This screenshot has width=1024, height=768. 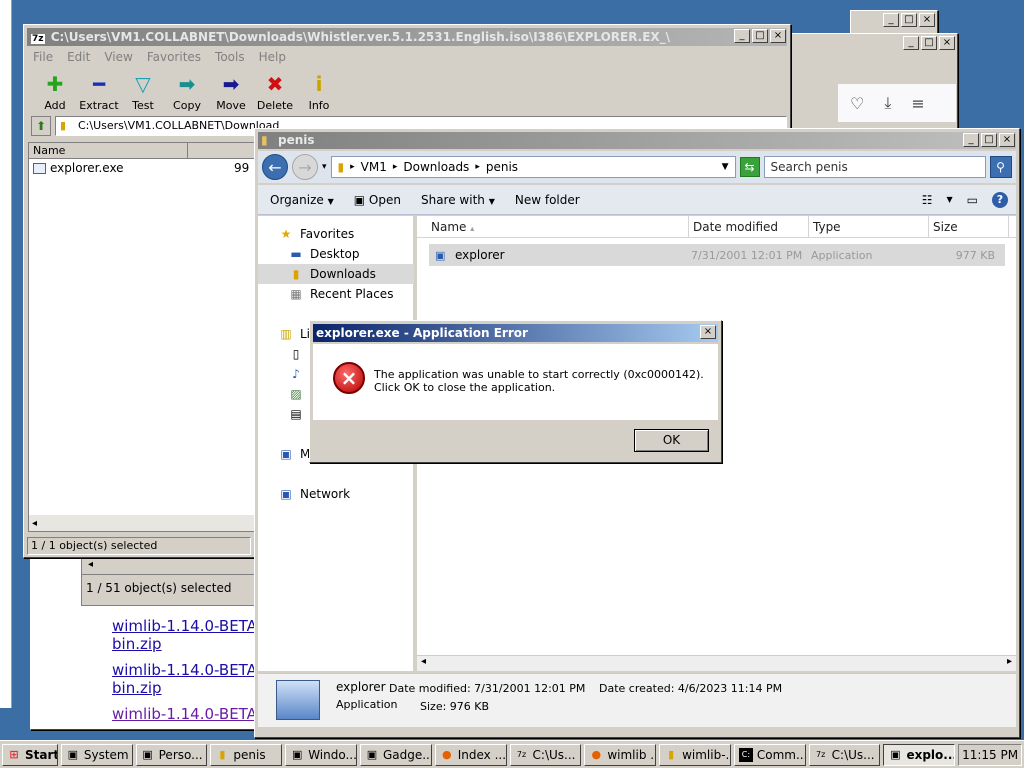 I want to click on organize-button: Organize ▼, so click(x=302, y=200).